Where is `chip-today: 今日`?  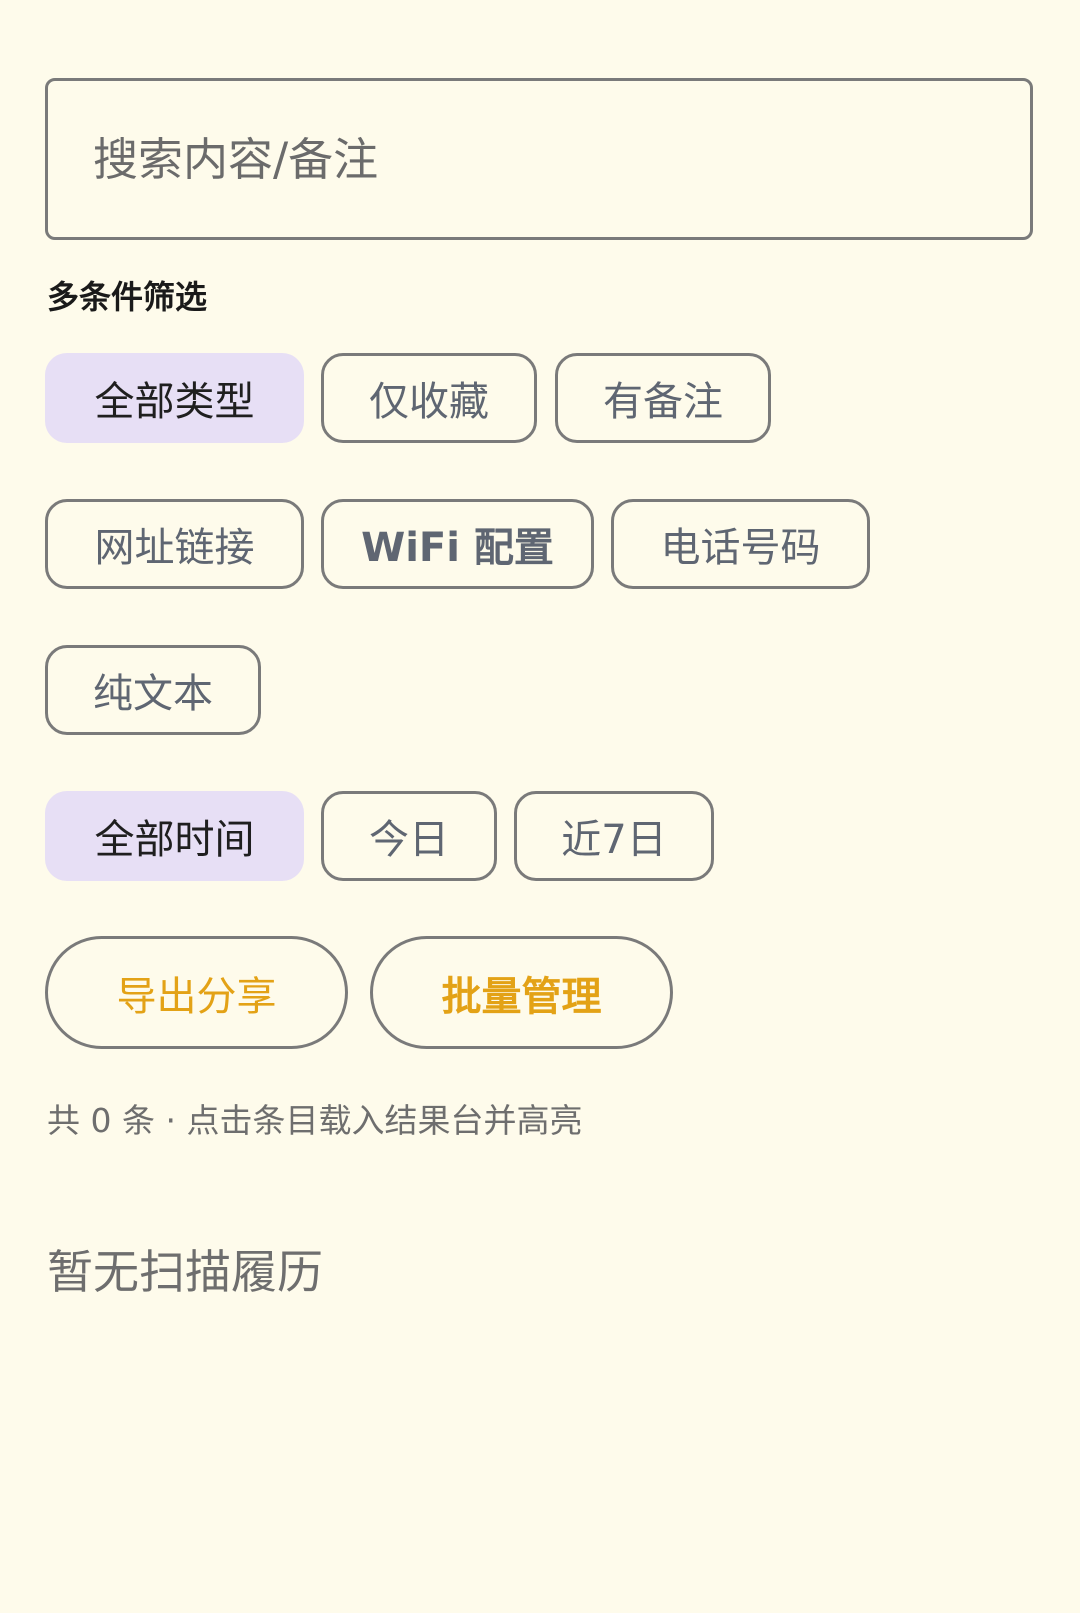
chip-today: 今日 is located at coordinates (409, 836).